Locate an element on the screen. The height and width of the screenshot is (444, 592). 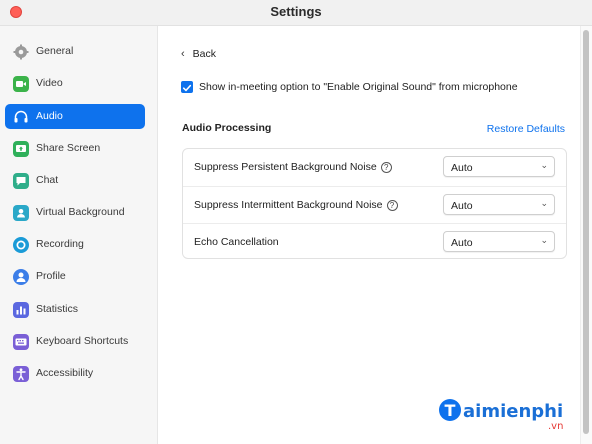
person-icon is located at coordinates (20, 212).